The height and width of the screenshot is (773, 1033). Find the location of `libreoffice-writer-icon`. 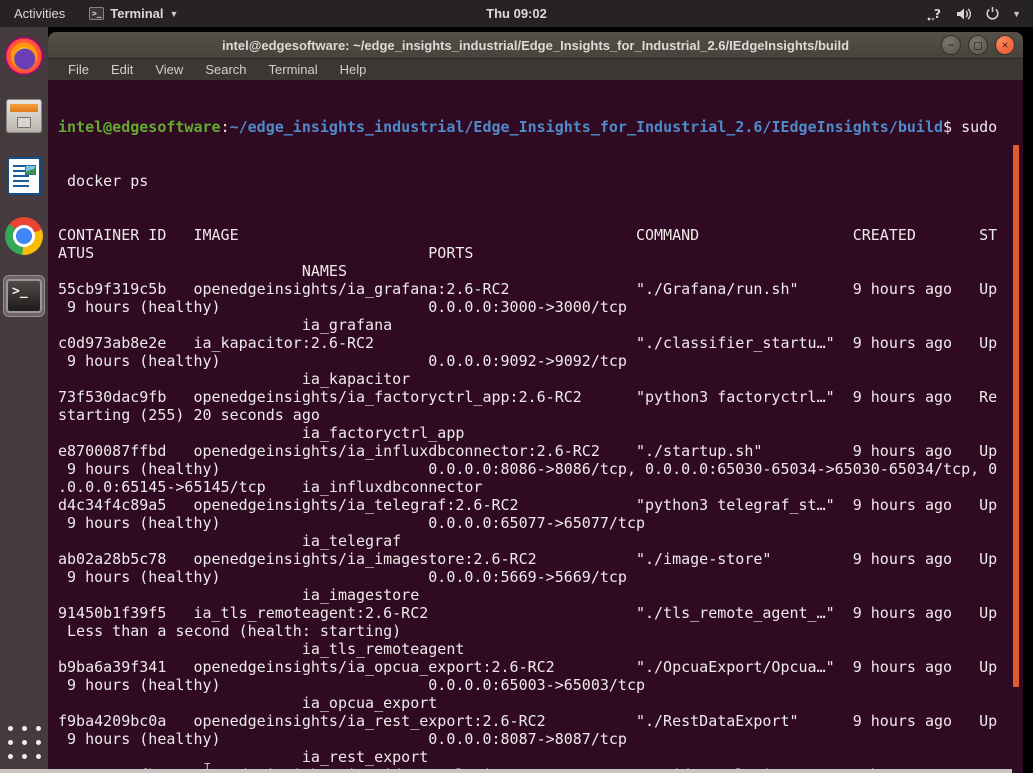

libreoffice-writer-icon is located at coordinates (24, 176).